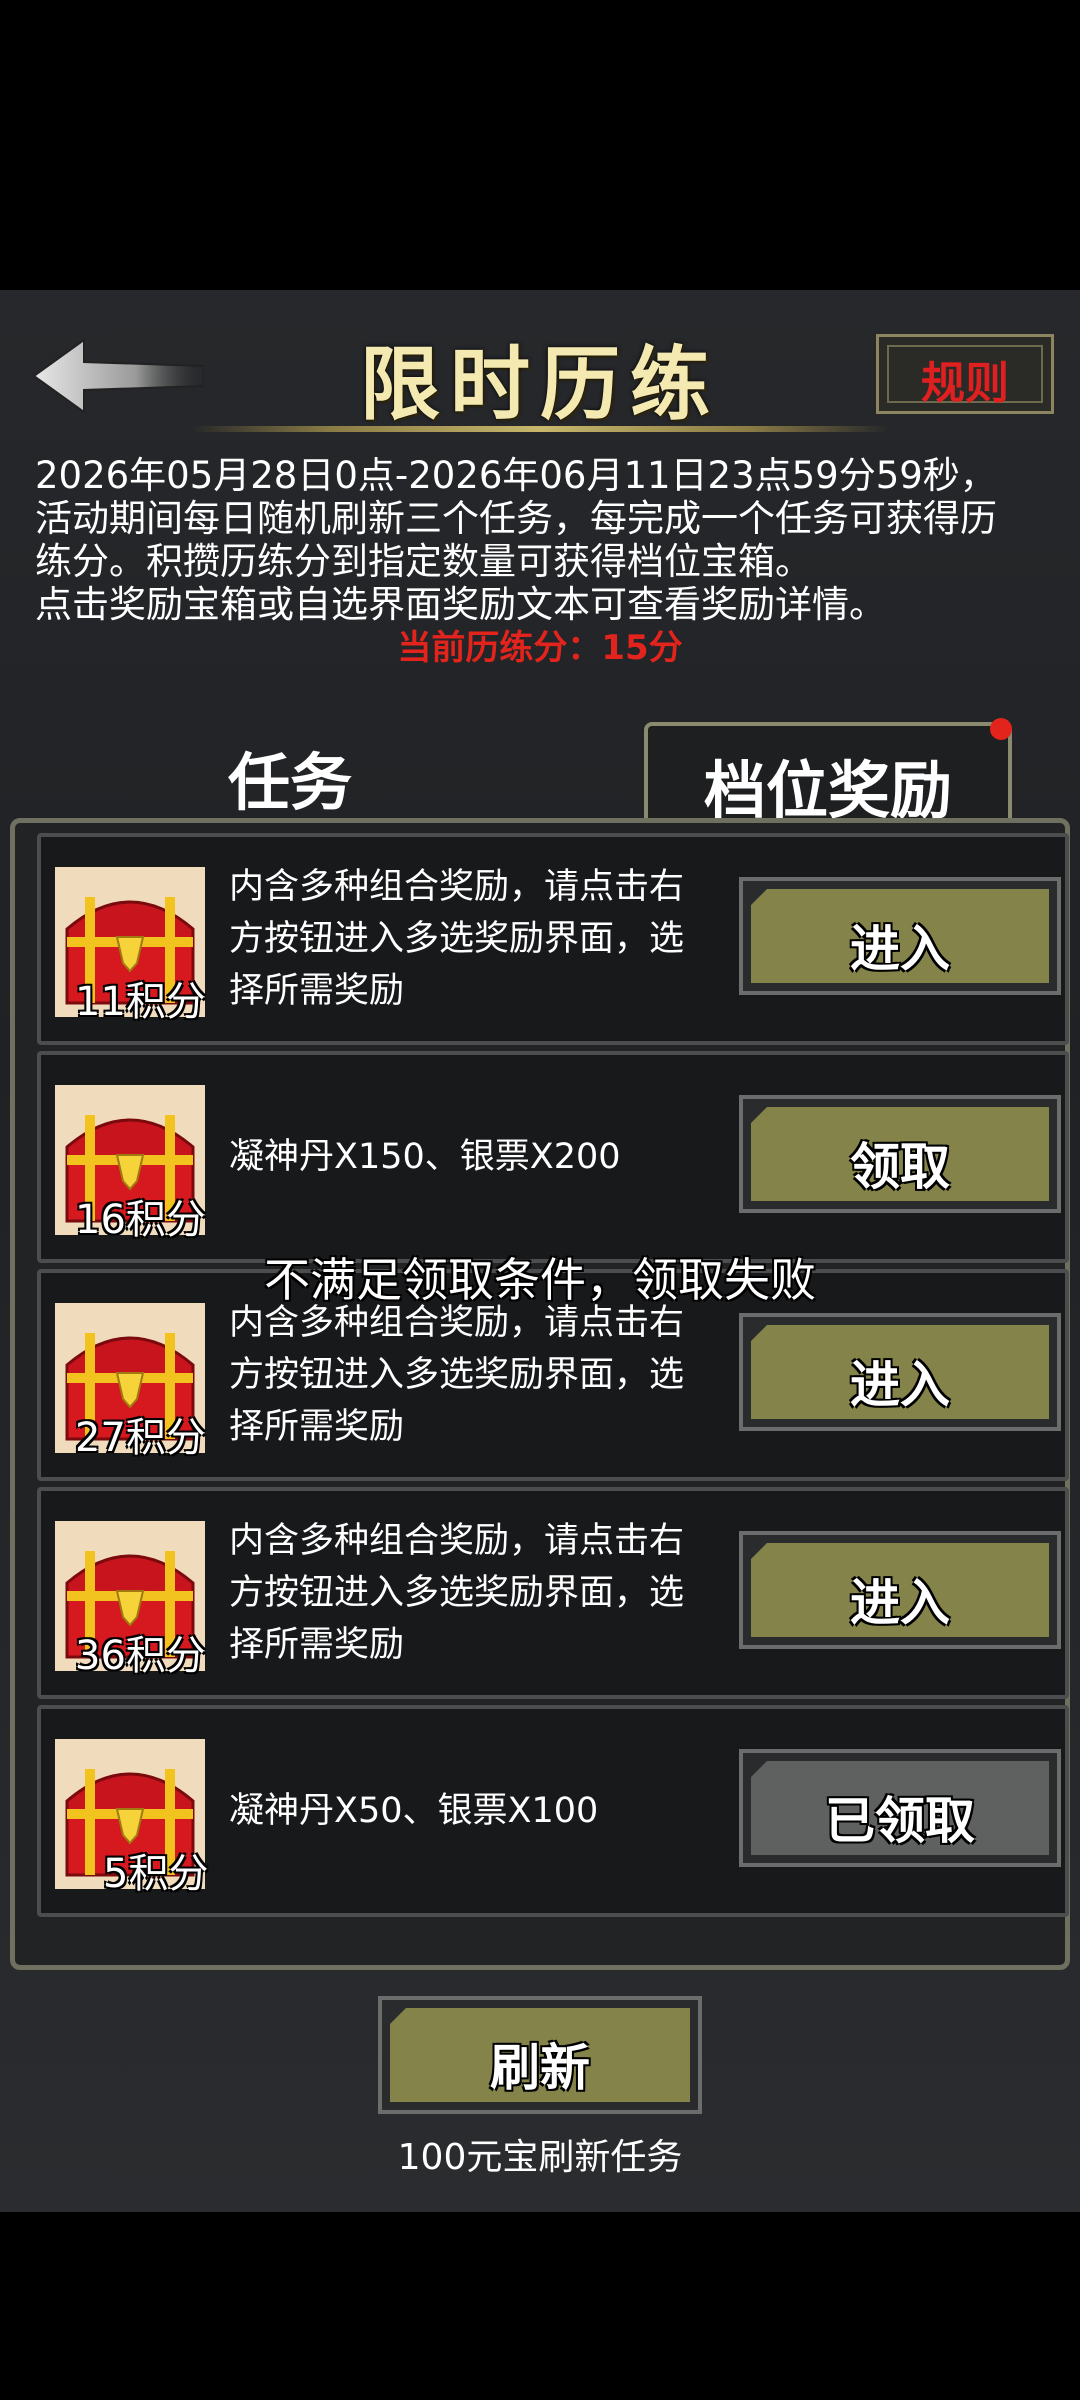 The width and height of the screenshot is (1080, 2400). I want to click on reward-row: 5积分 凝神丹X50、银票X100 已领取, so click(553, 1811).